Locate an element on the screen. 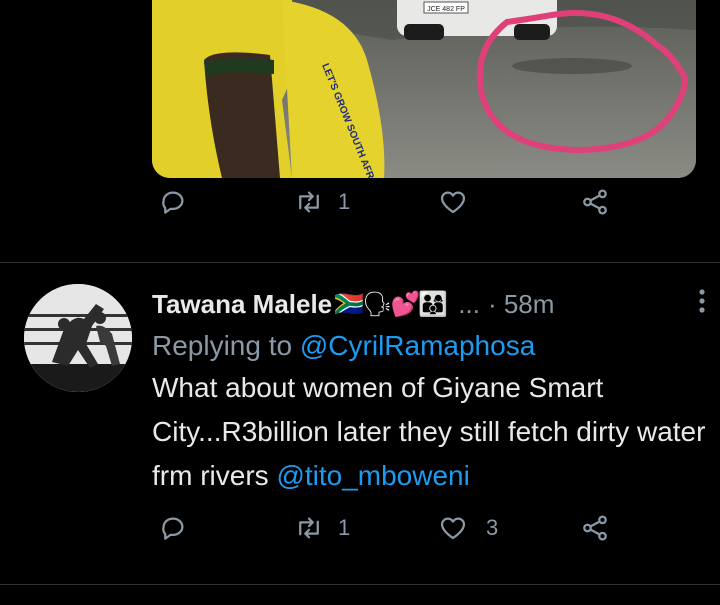 The image size is (720, 605). more-options-button is located at coordinates (702, 304).